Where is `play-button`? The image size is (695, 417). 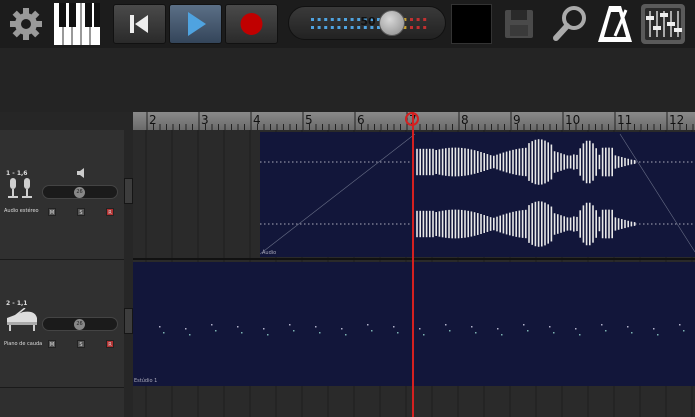 play-button is located at coordinates (195, 24).